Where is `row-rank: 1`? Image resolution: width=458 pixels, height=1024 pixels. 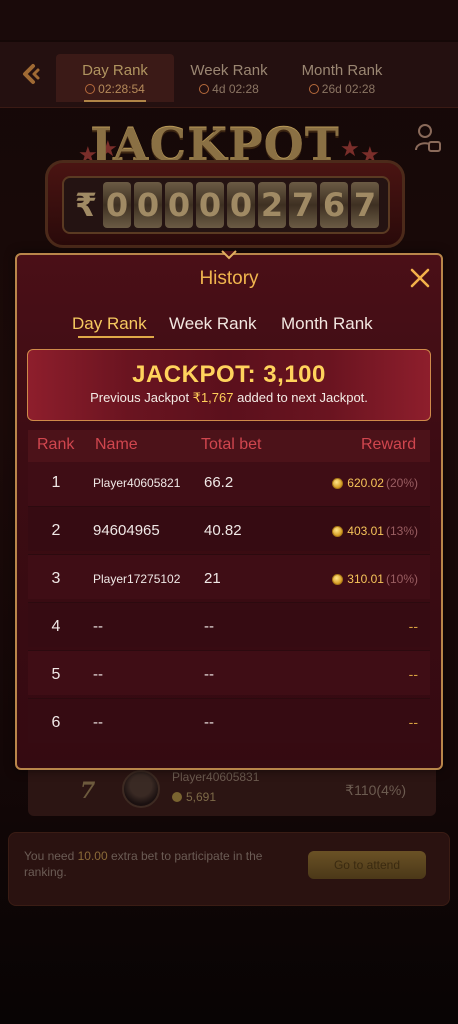 row-rank: 1 is located at coordinates (56, 482).